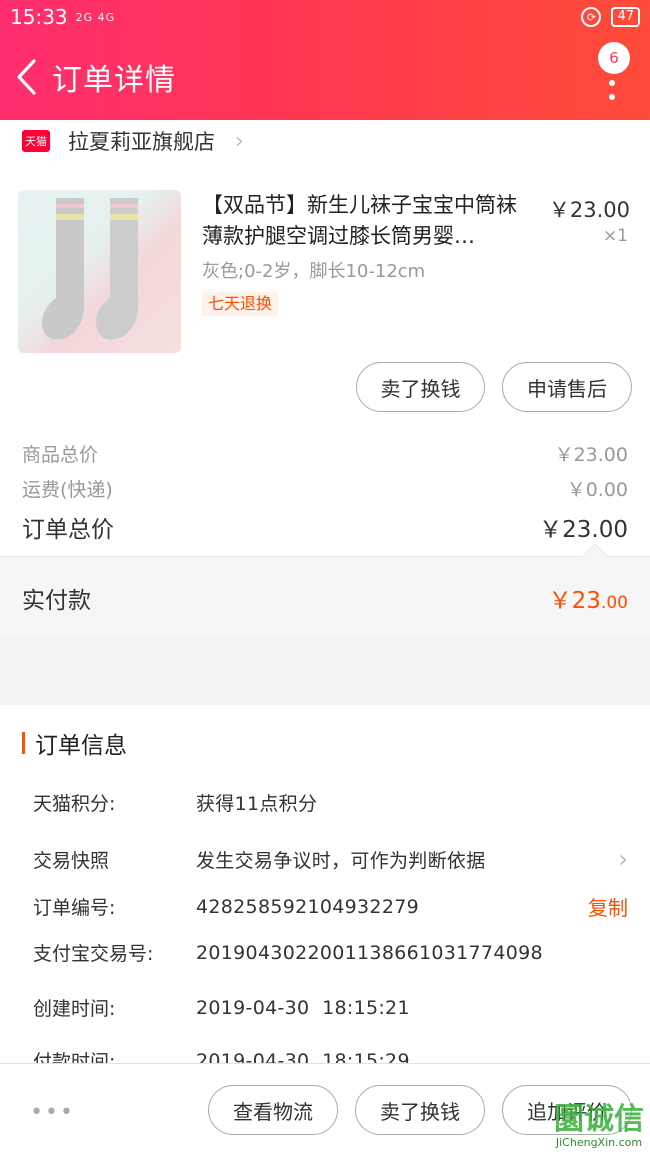 The width and height of the screenshot is (650, 1155). What do you see at coordinates (240, 304) in the screenshot?
I see `return-policy-tag: 七天退换` at bounding box center [240, 304].